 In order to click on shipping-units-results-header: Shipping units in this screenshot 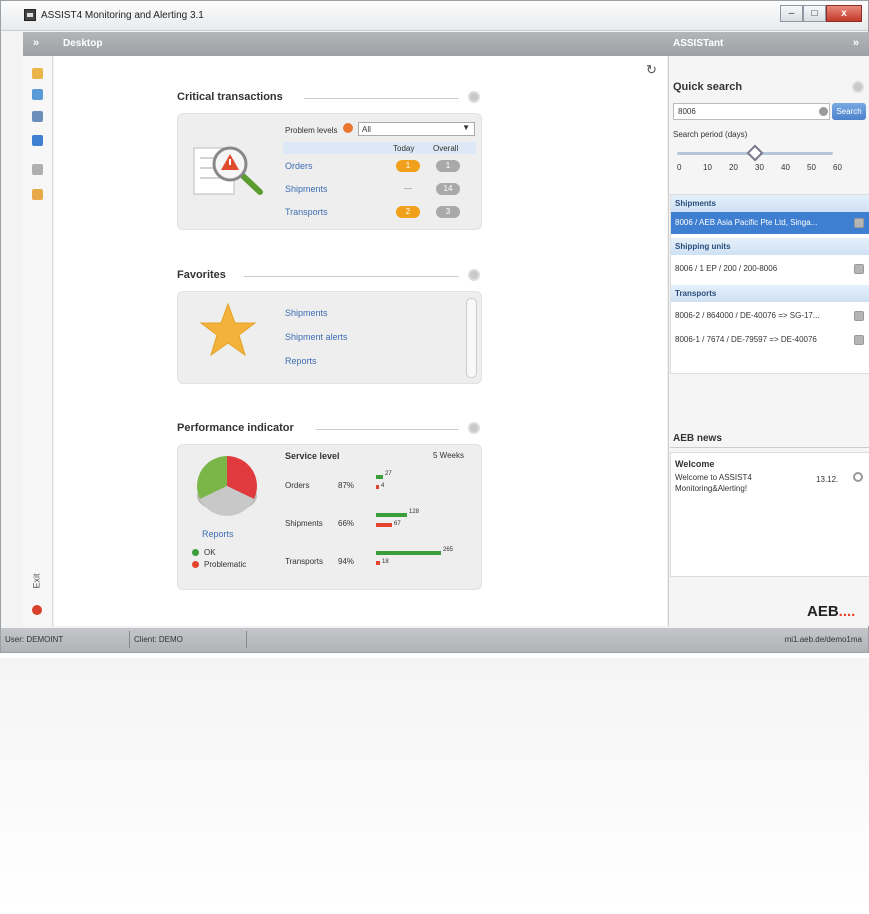, I will do `click(770, 246)`.